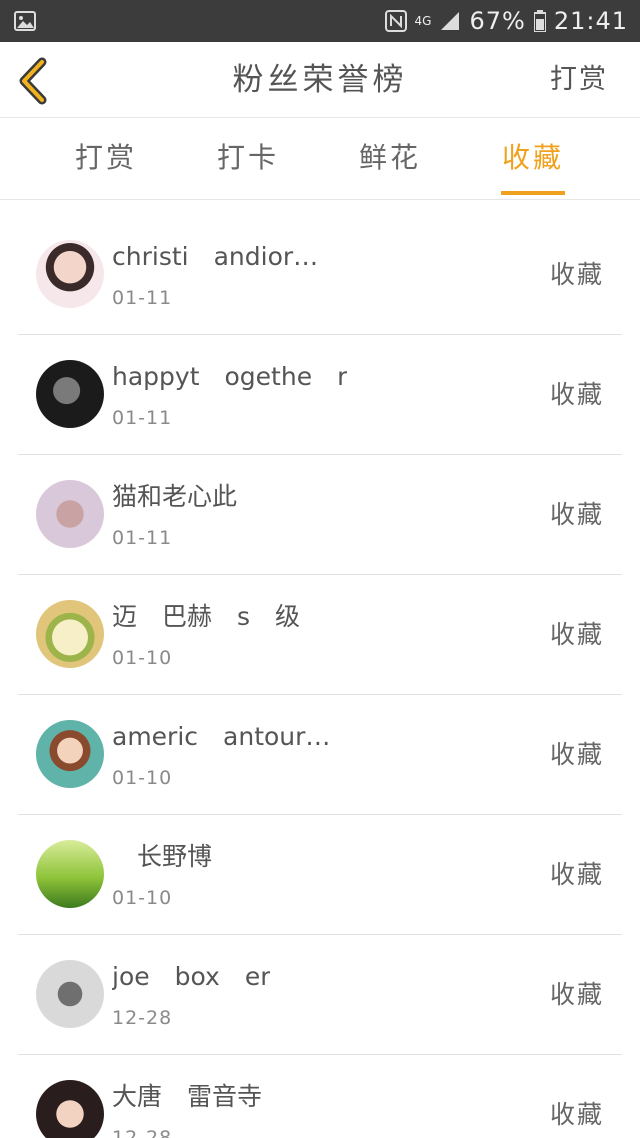  Describe the element at coordinates (533, 193) in the screenshot. I see `active-tab-indicator` at that location.